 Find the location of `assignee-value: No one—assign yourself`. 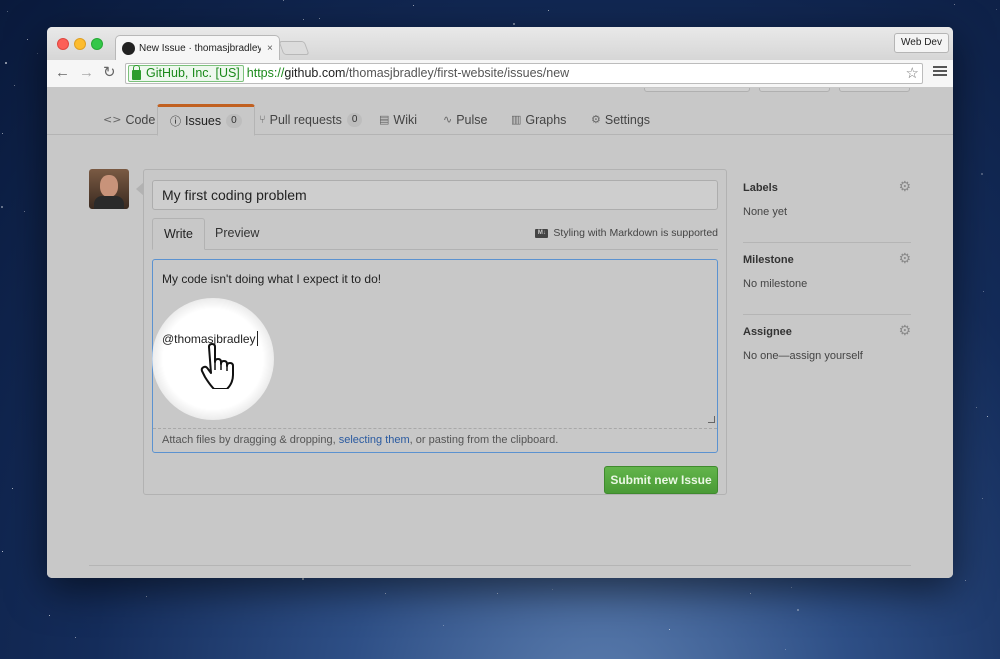

assignee-value: No one—assign yourself is located at coordinates (827, 356).